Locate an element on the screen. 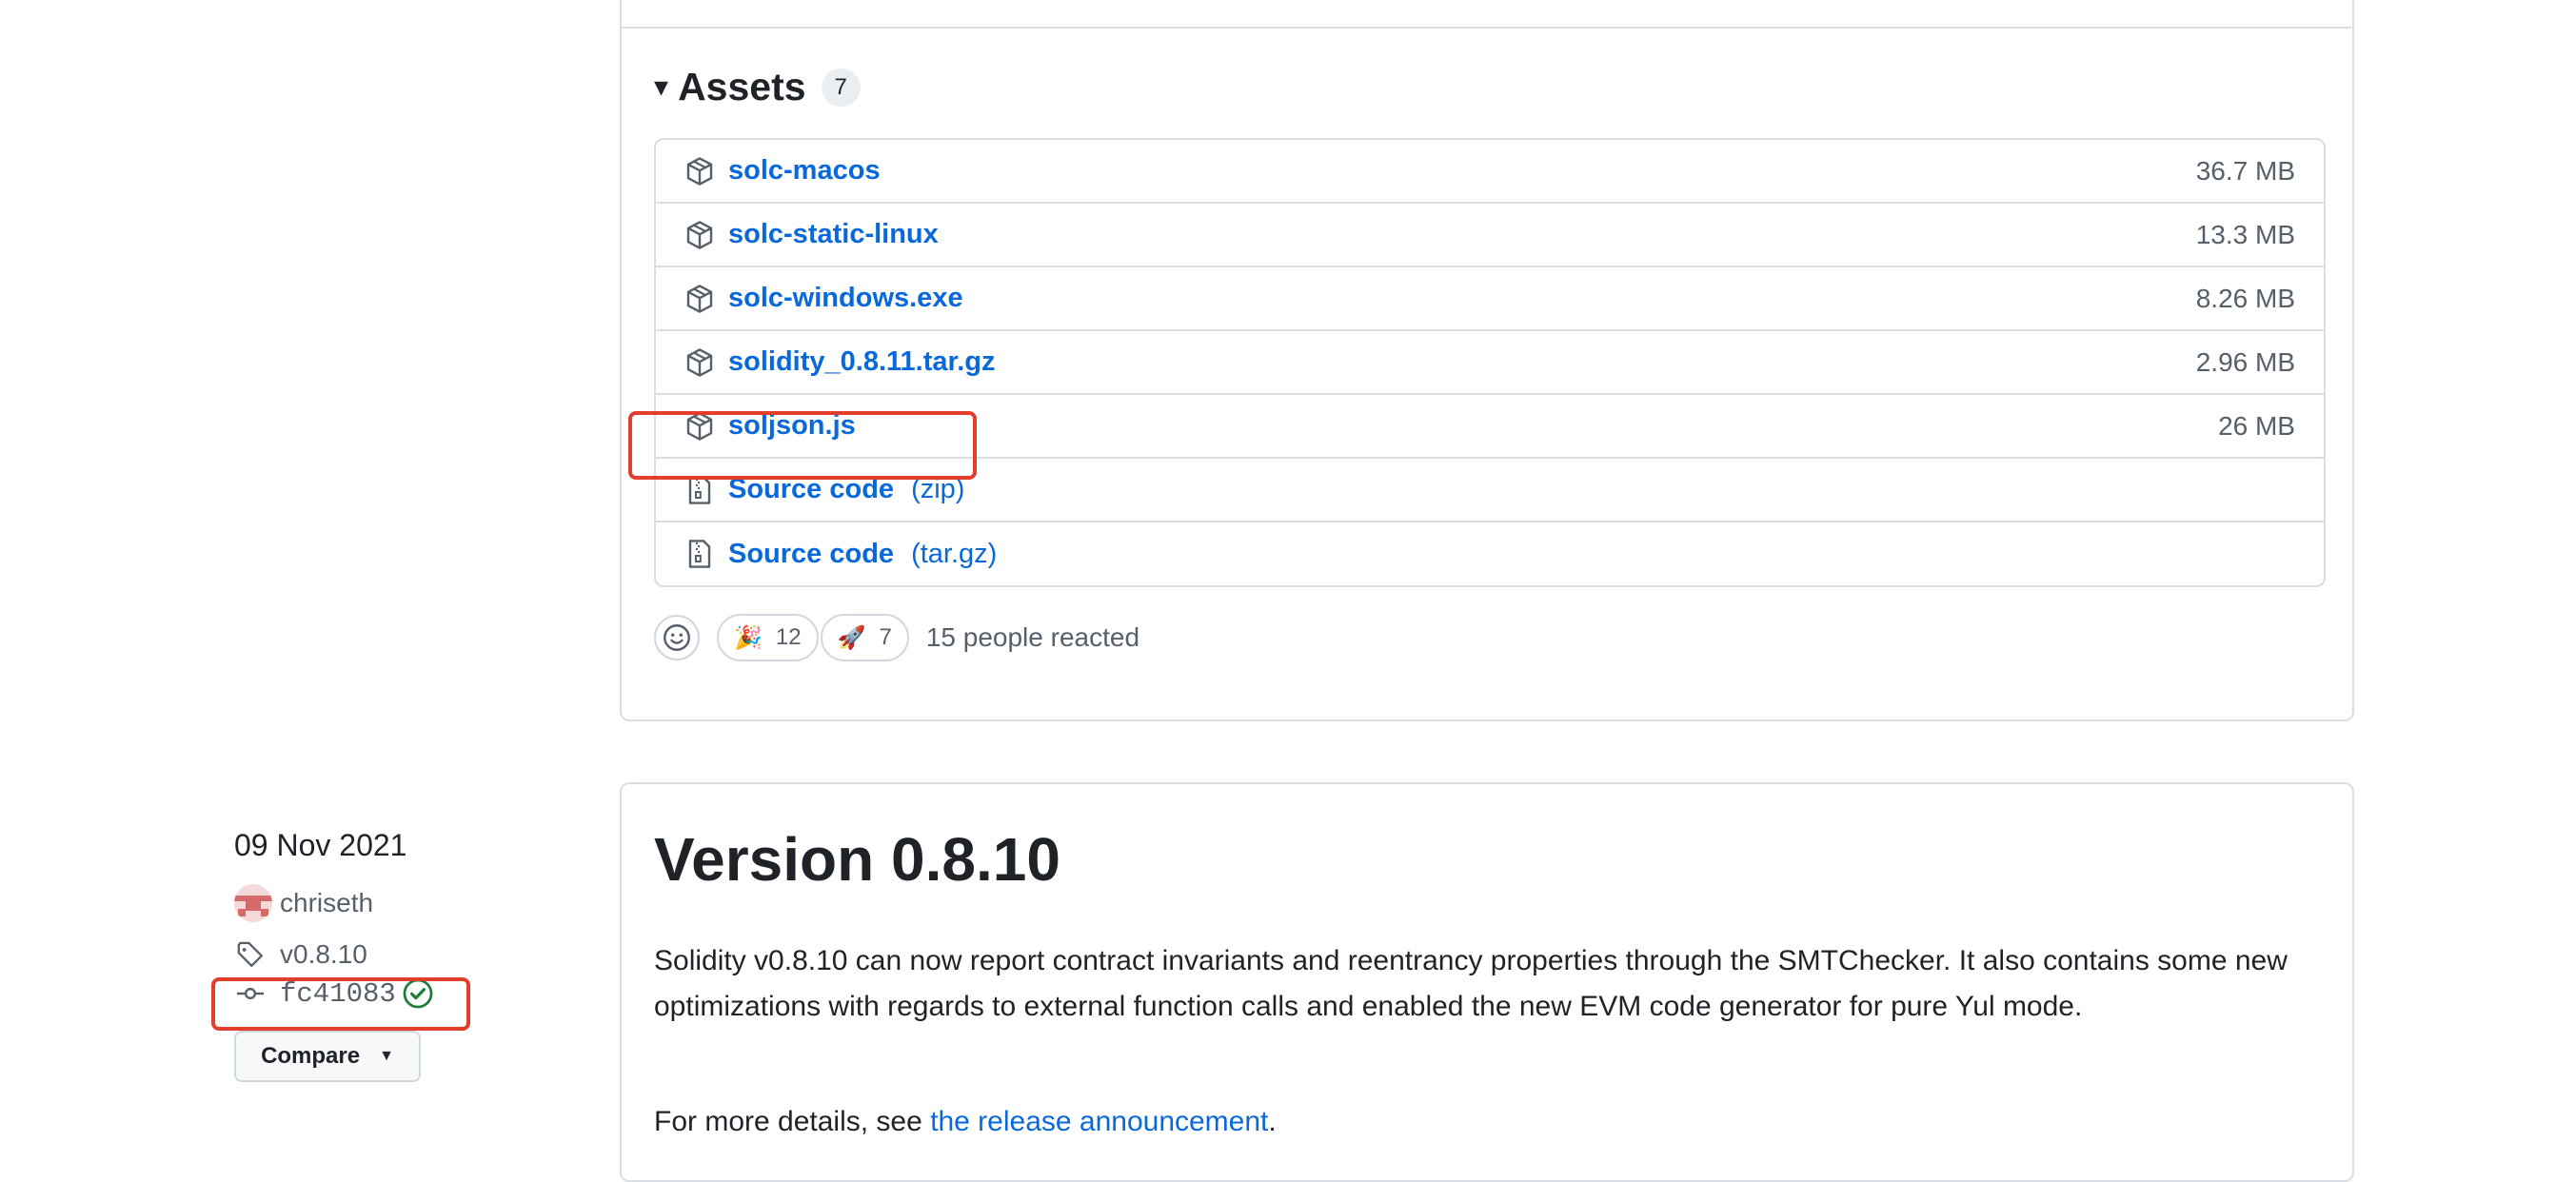  file-zip-icon is located at coordinates (700, 554).